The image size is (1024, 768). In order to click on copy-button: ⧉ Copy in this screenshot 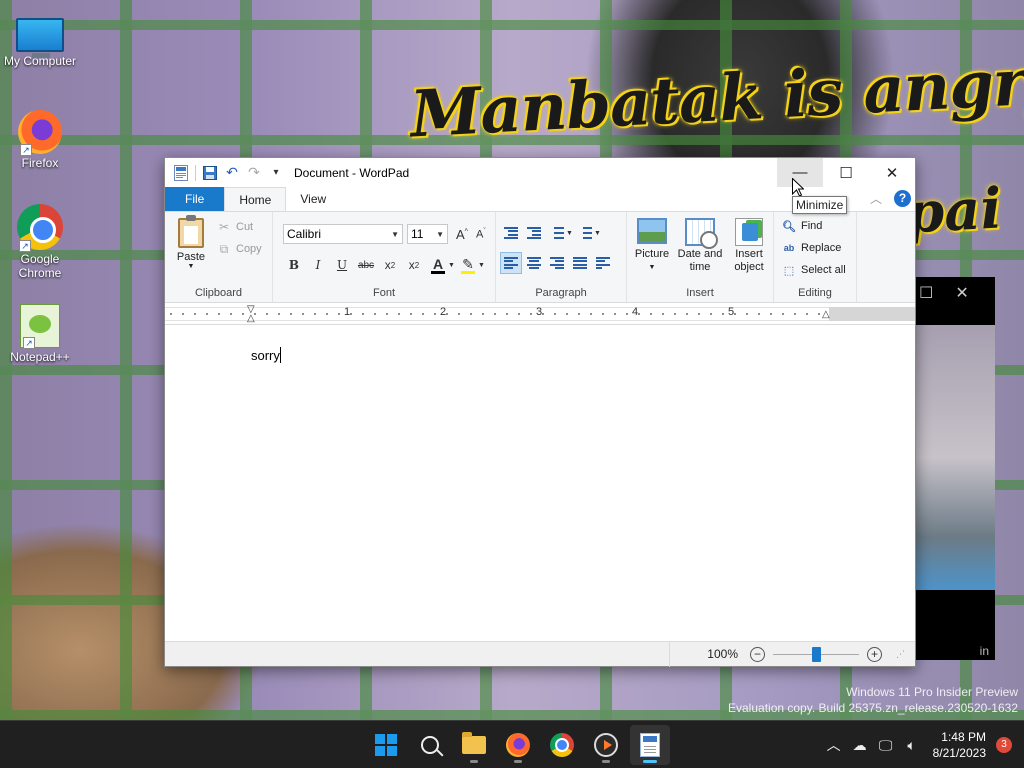, I will do `click(239, 249)`.